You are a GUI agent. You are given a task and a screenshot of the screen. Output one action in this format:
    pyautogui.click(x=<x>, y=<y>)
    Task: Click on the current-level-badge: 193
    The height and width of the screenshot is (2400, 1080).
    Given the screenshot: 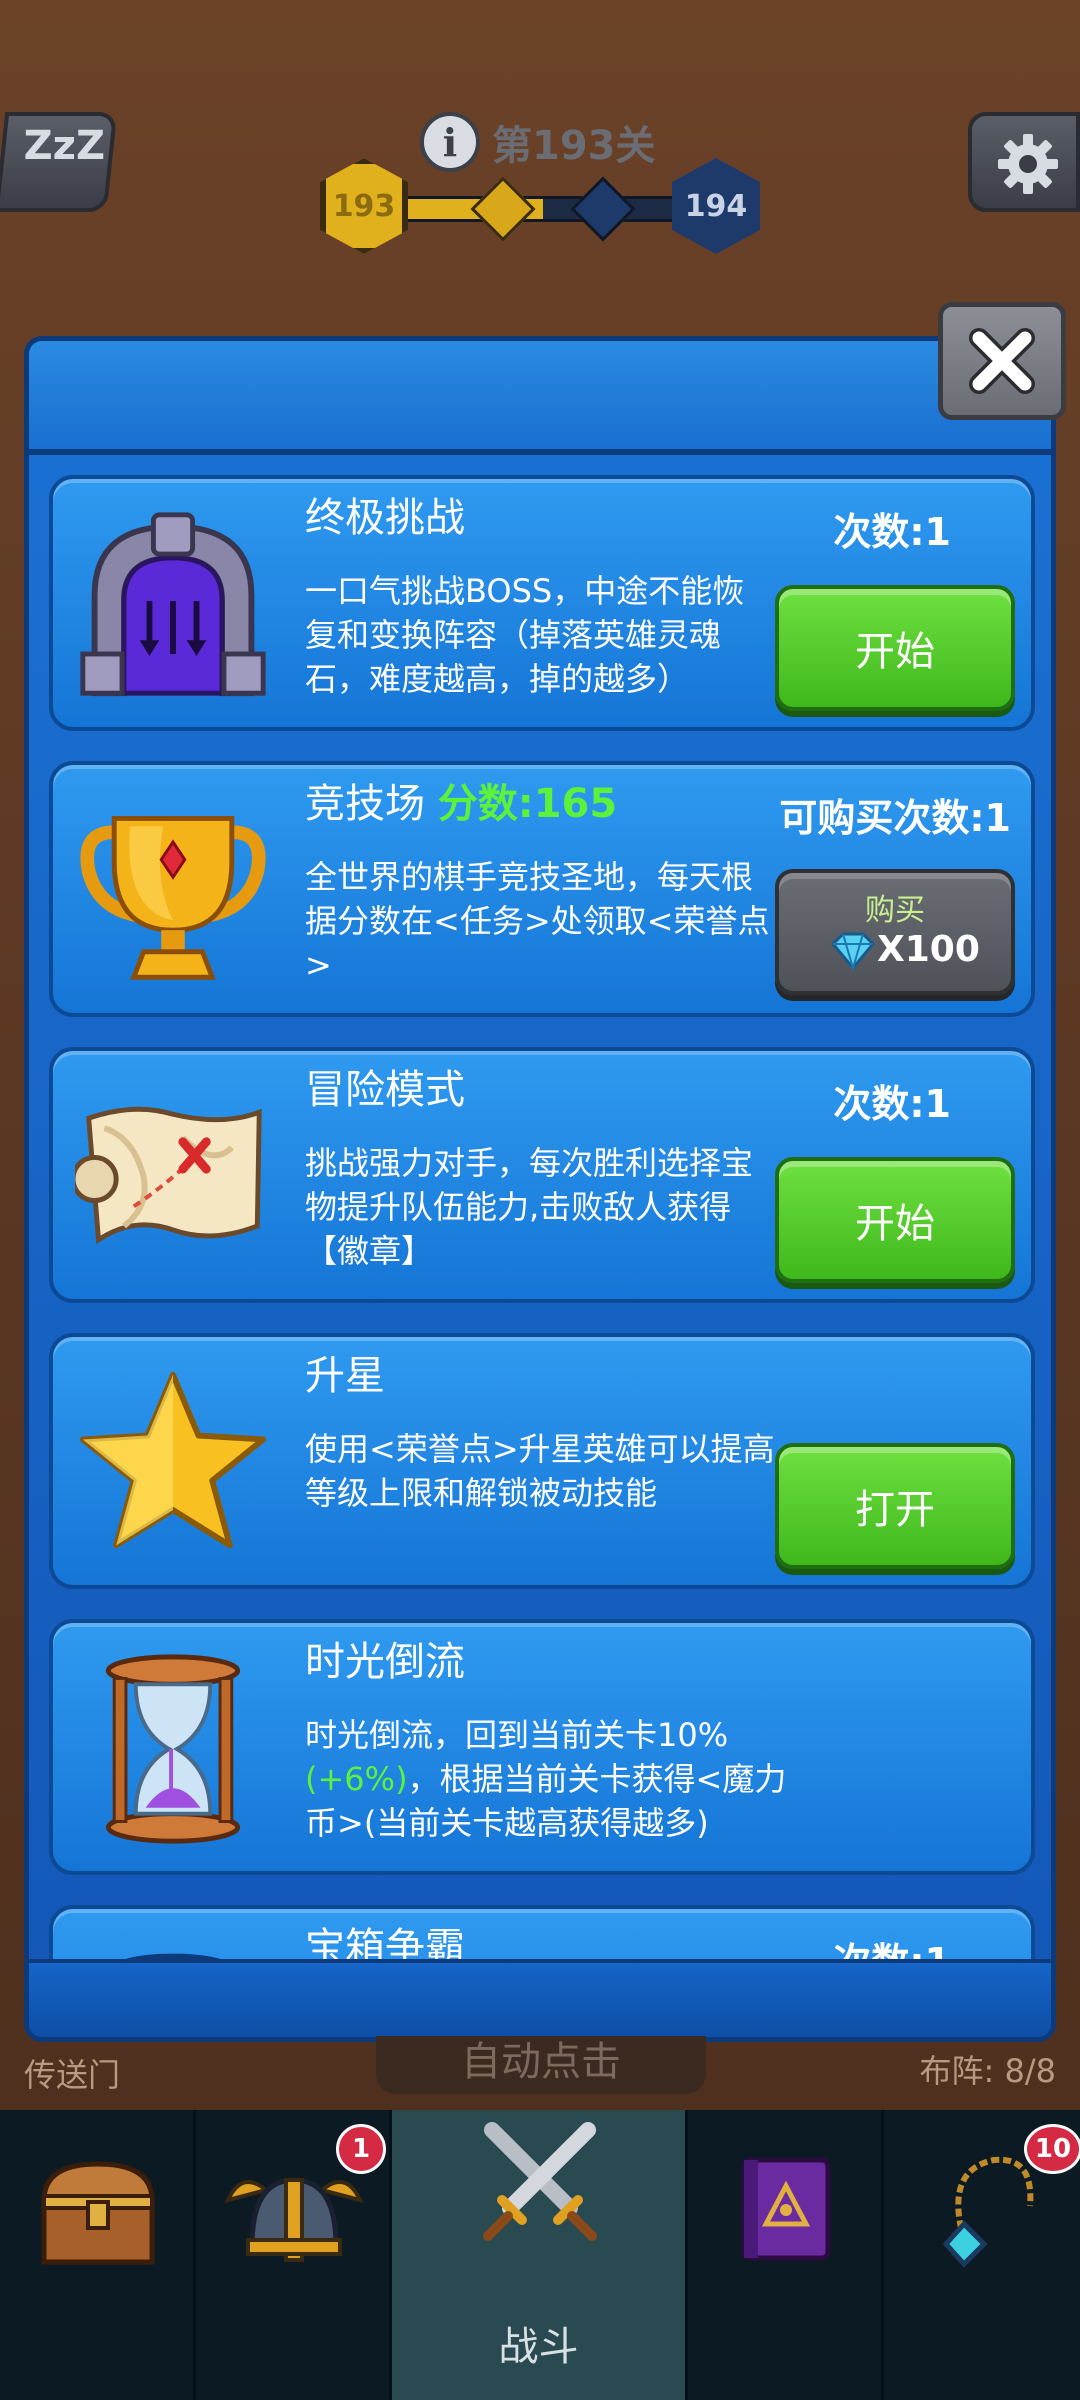 What is the action you would take?
    pyautogui.click(x=364, y=206)
    